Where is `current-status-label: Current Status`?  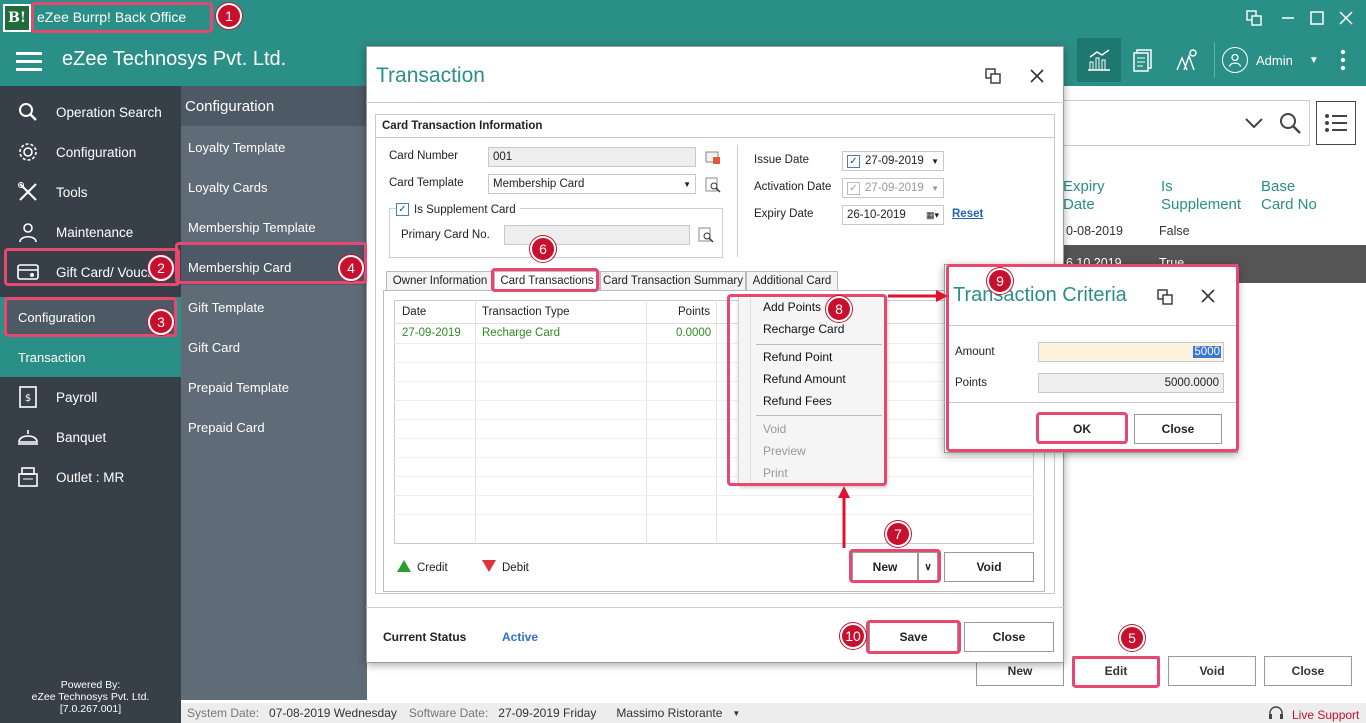
current-status-label: Current Status is located at coordinates (425, 637).